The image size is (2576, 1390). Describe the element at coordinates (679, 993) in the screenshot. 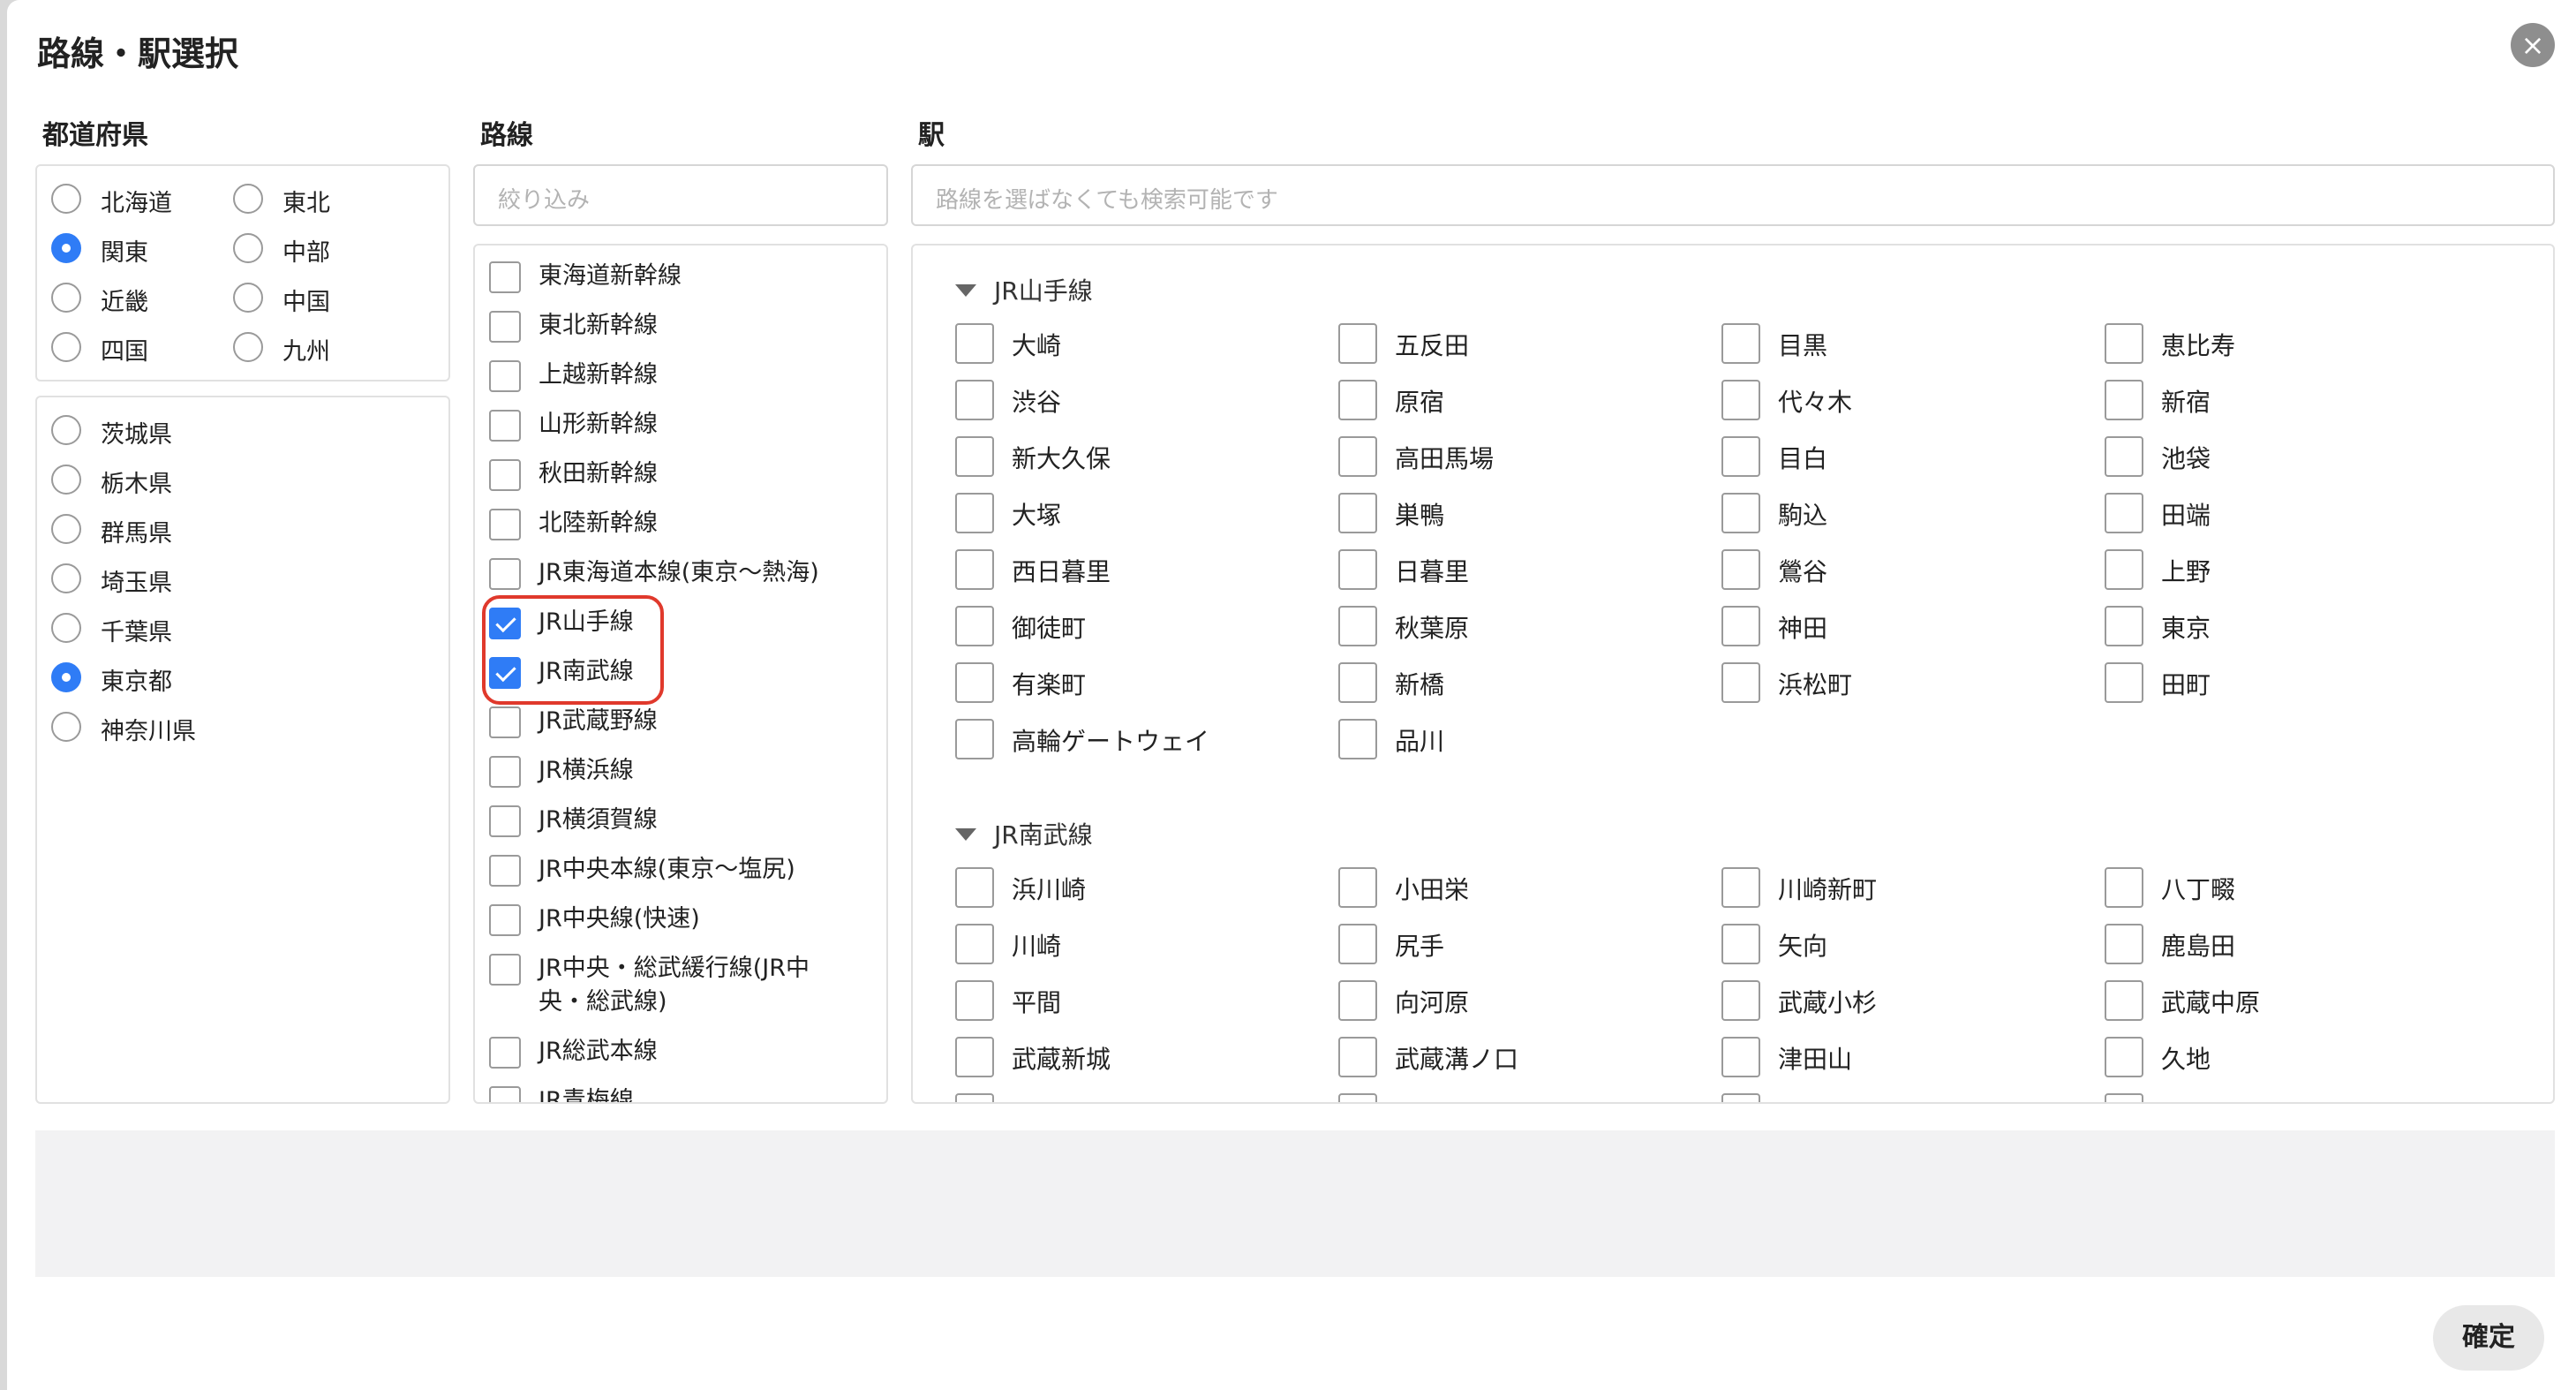

I see `line-option: JR中央・総武緩行線(JR中 央・総武線)` at that location.